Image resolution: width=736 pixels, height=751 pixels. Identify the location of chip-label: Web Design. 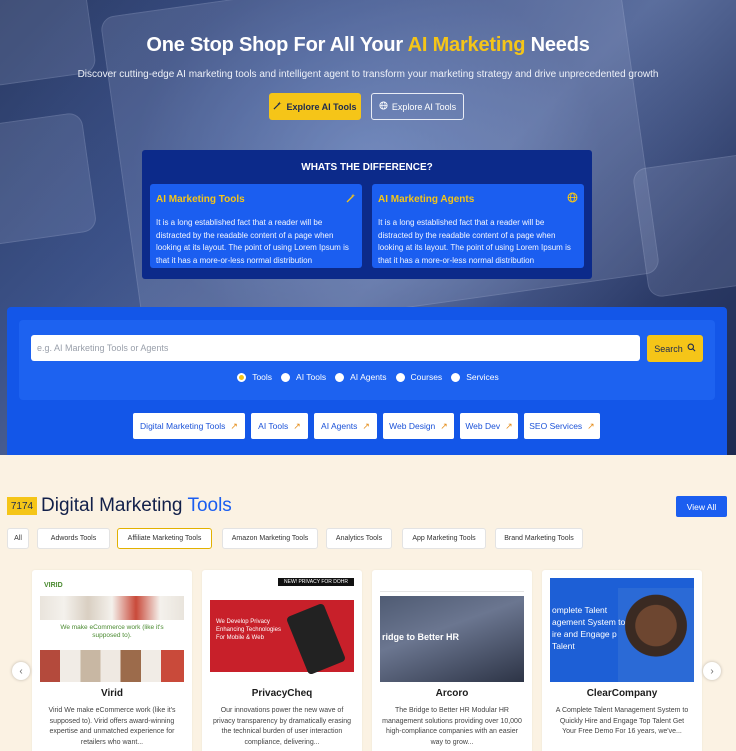
(412, 426).